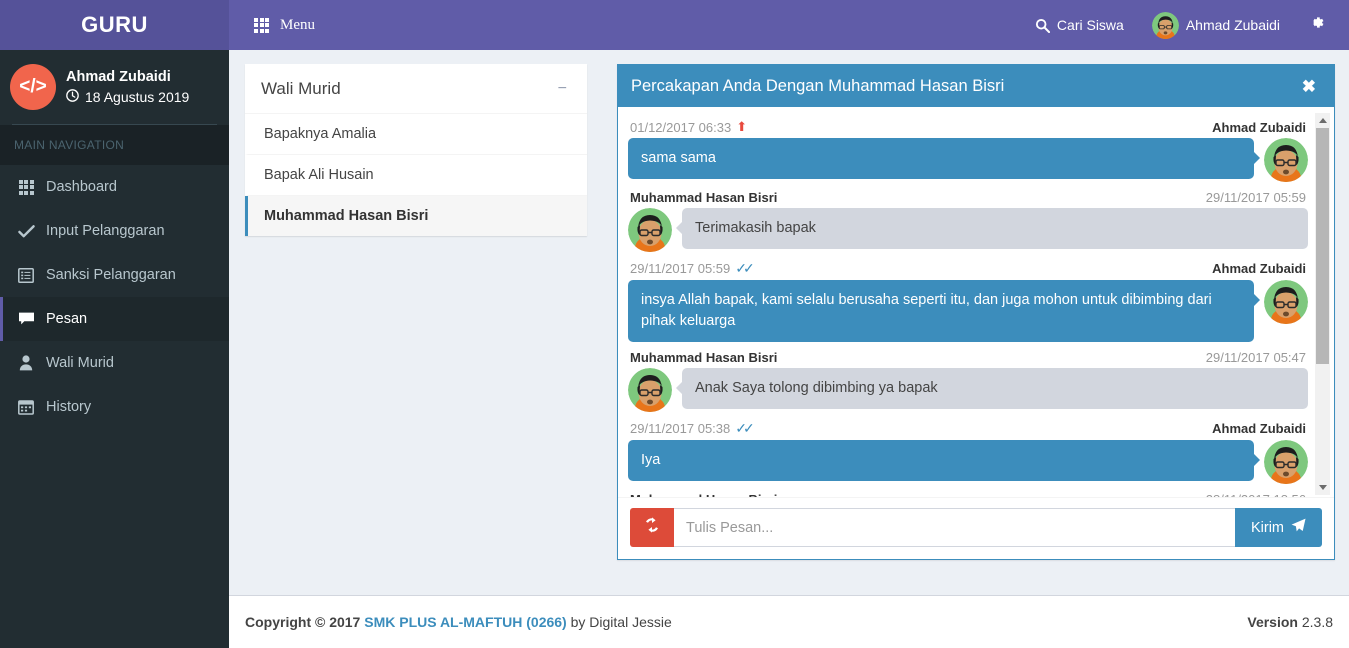 This screenshot has width=1349, height=648. I want to click on chat-message-time-row: 01/12/2017 06:33 ⬆, so click(688, 127).